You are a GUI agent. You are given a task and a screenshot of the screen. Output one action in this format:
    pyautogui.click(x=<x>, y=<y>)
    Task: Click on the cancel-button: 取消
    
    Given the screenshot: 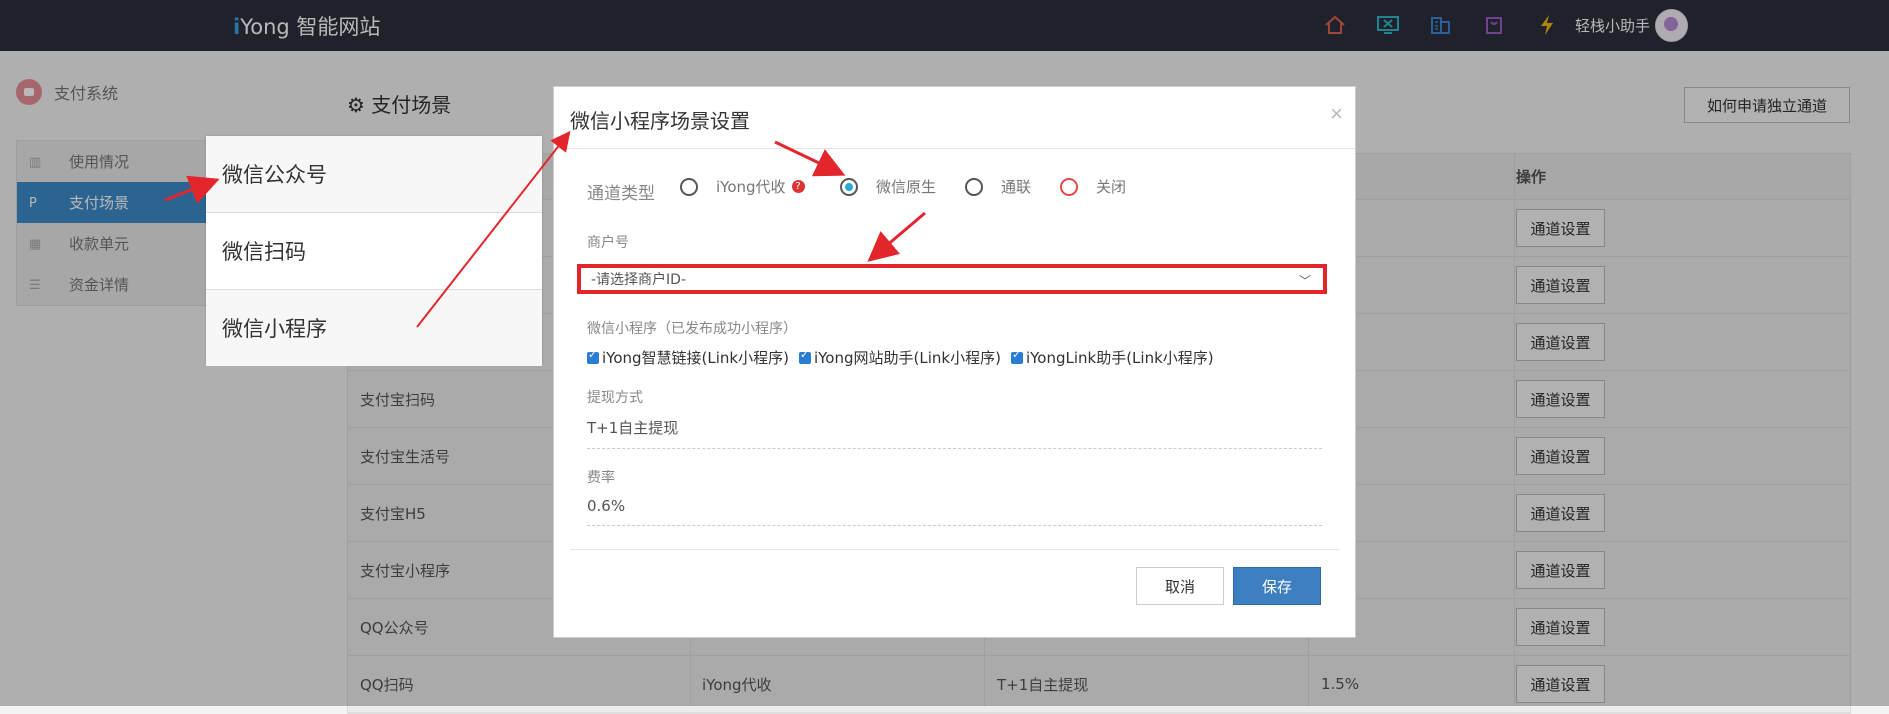 What is the action you would take?
    pyautogui.click(x=1180, y=586)
    